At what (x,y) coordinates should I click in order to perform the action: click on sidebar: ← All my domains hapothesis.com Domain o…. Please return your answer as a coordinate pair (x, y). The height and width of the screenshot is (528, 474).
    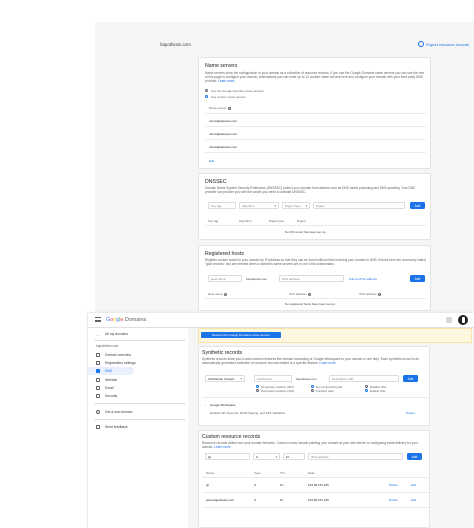
    Looking at the image, I should click on (138, 428).